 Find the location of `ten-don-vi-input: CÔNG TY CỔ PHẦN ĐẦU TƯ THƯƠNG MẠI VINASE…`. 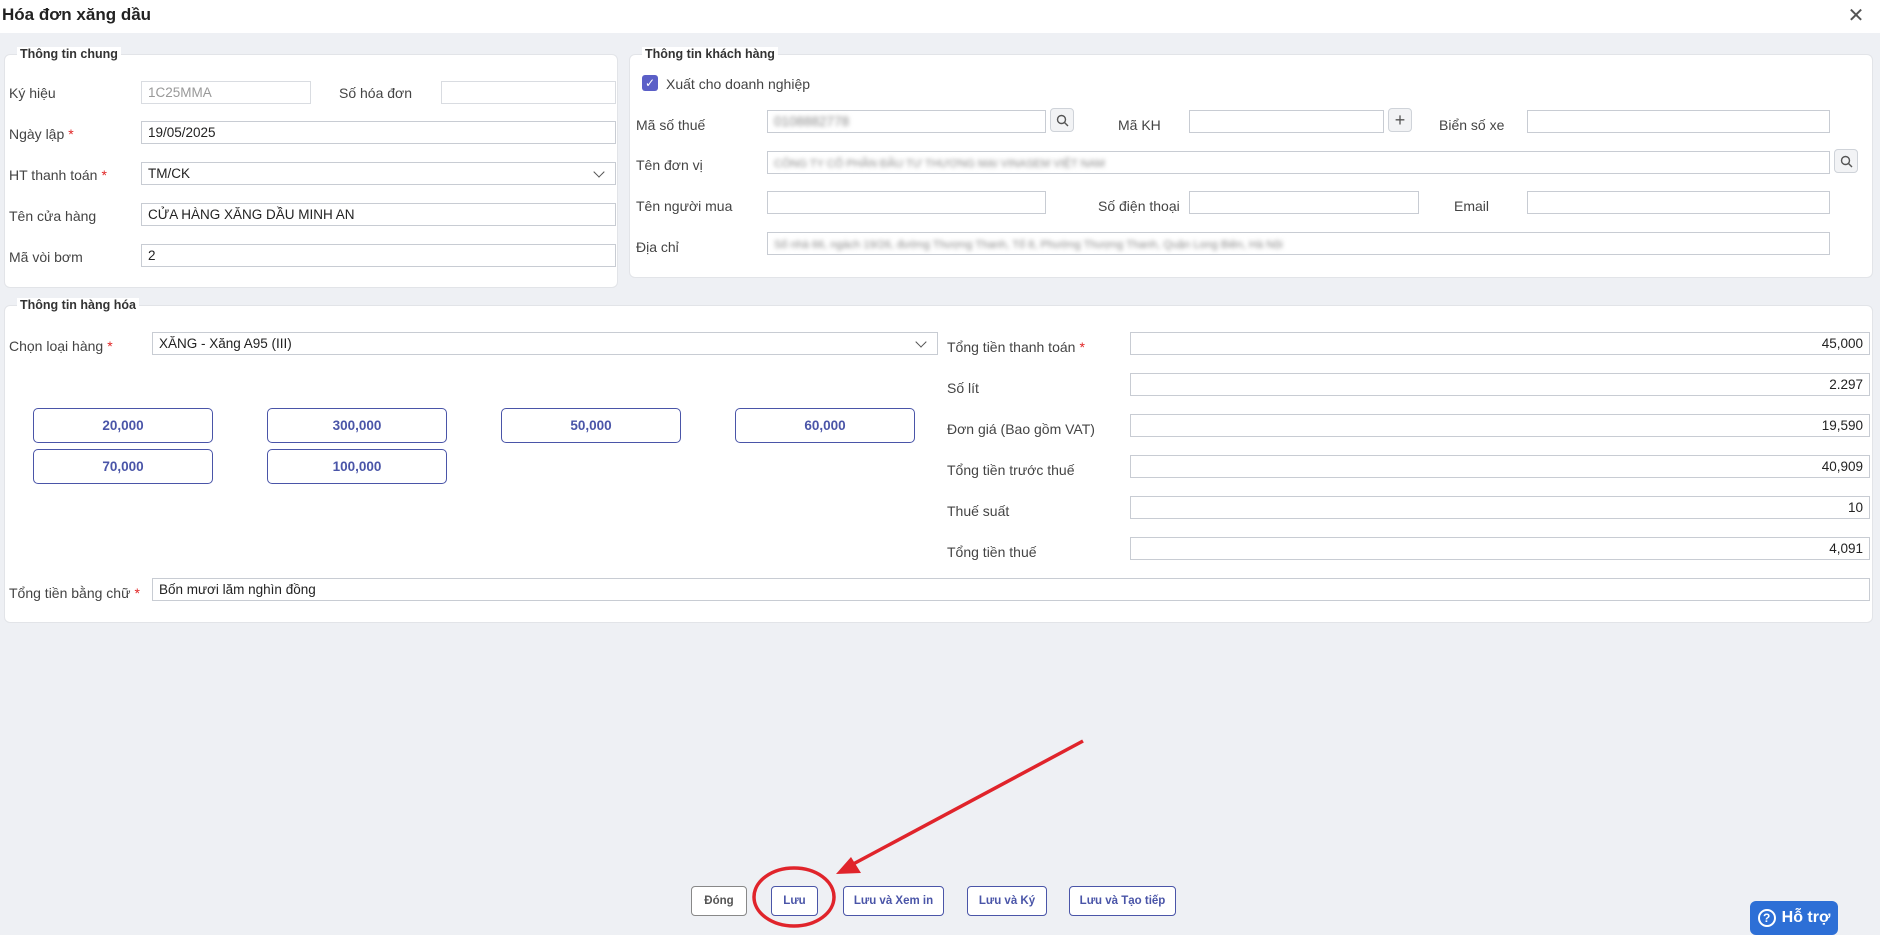

ten-don-vi-input: CÔNG TY CỔ PHẦN ĐẦU TƯ THƯƠNG MẠI VINASE… is located at coordinates (1298, 162).